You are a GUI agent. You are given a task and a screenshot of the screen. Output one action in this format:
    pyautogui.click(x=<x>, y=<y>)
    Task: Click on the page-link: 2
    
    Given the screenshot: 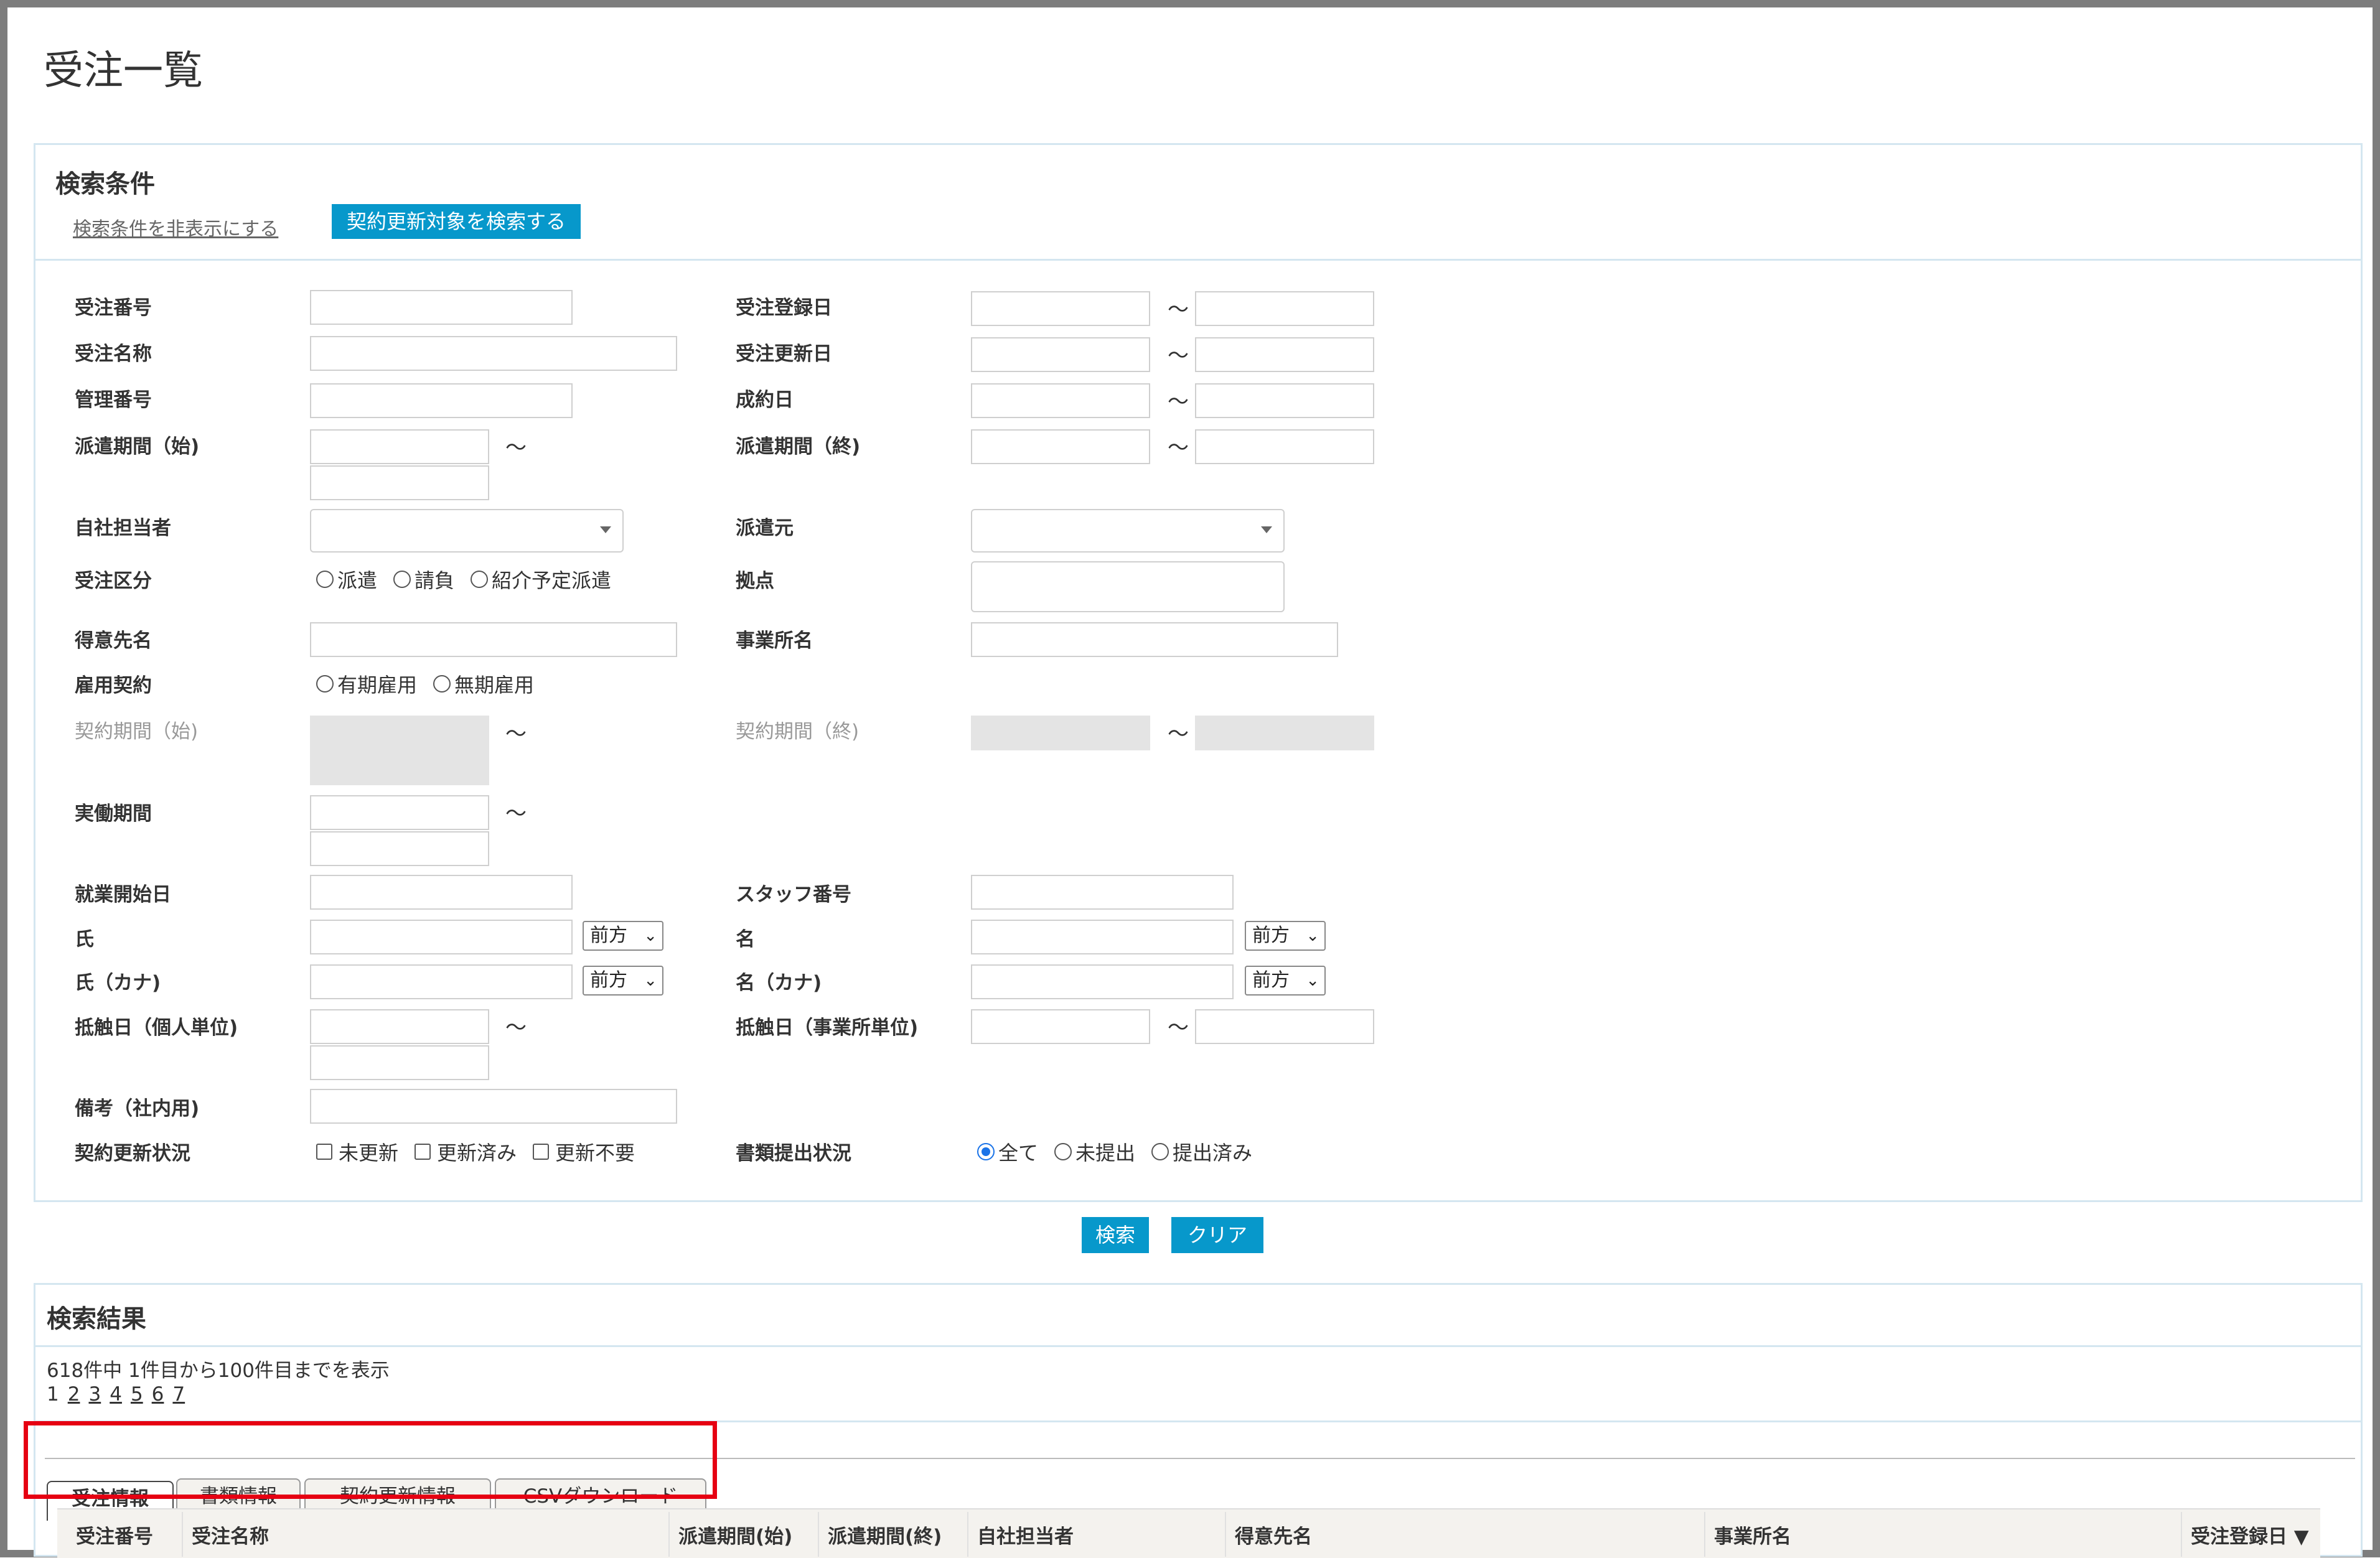 What is the action you would take?
    pyautogui.click(x=74, y=1394)
    